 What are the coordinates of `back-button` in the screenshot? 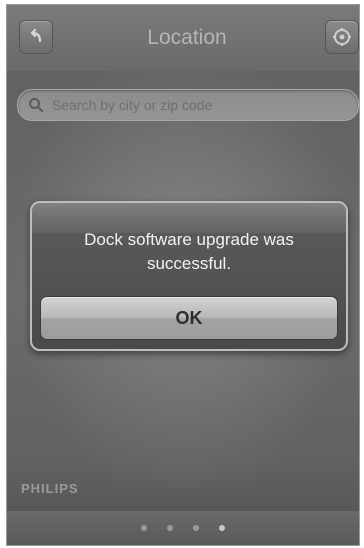 It's located at (36, 37).